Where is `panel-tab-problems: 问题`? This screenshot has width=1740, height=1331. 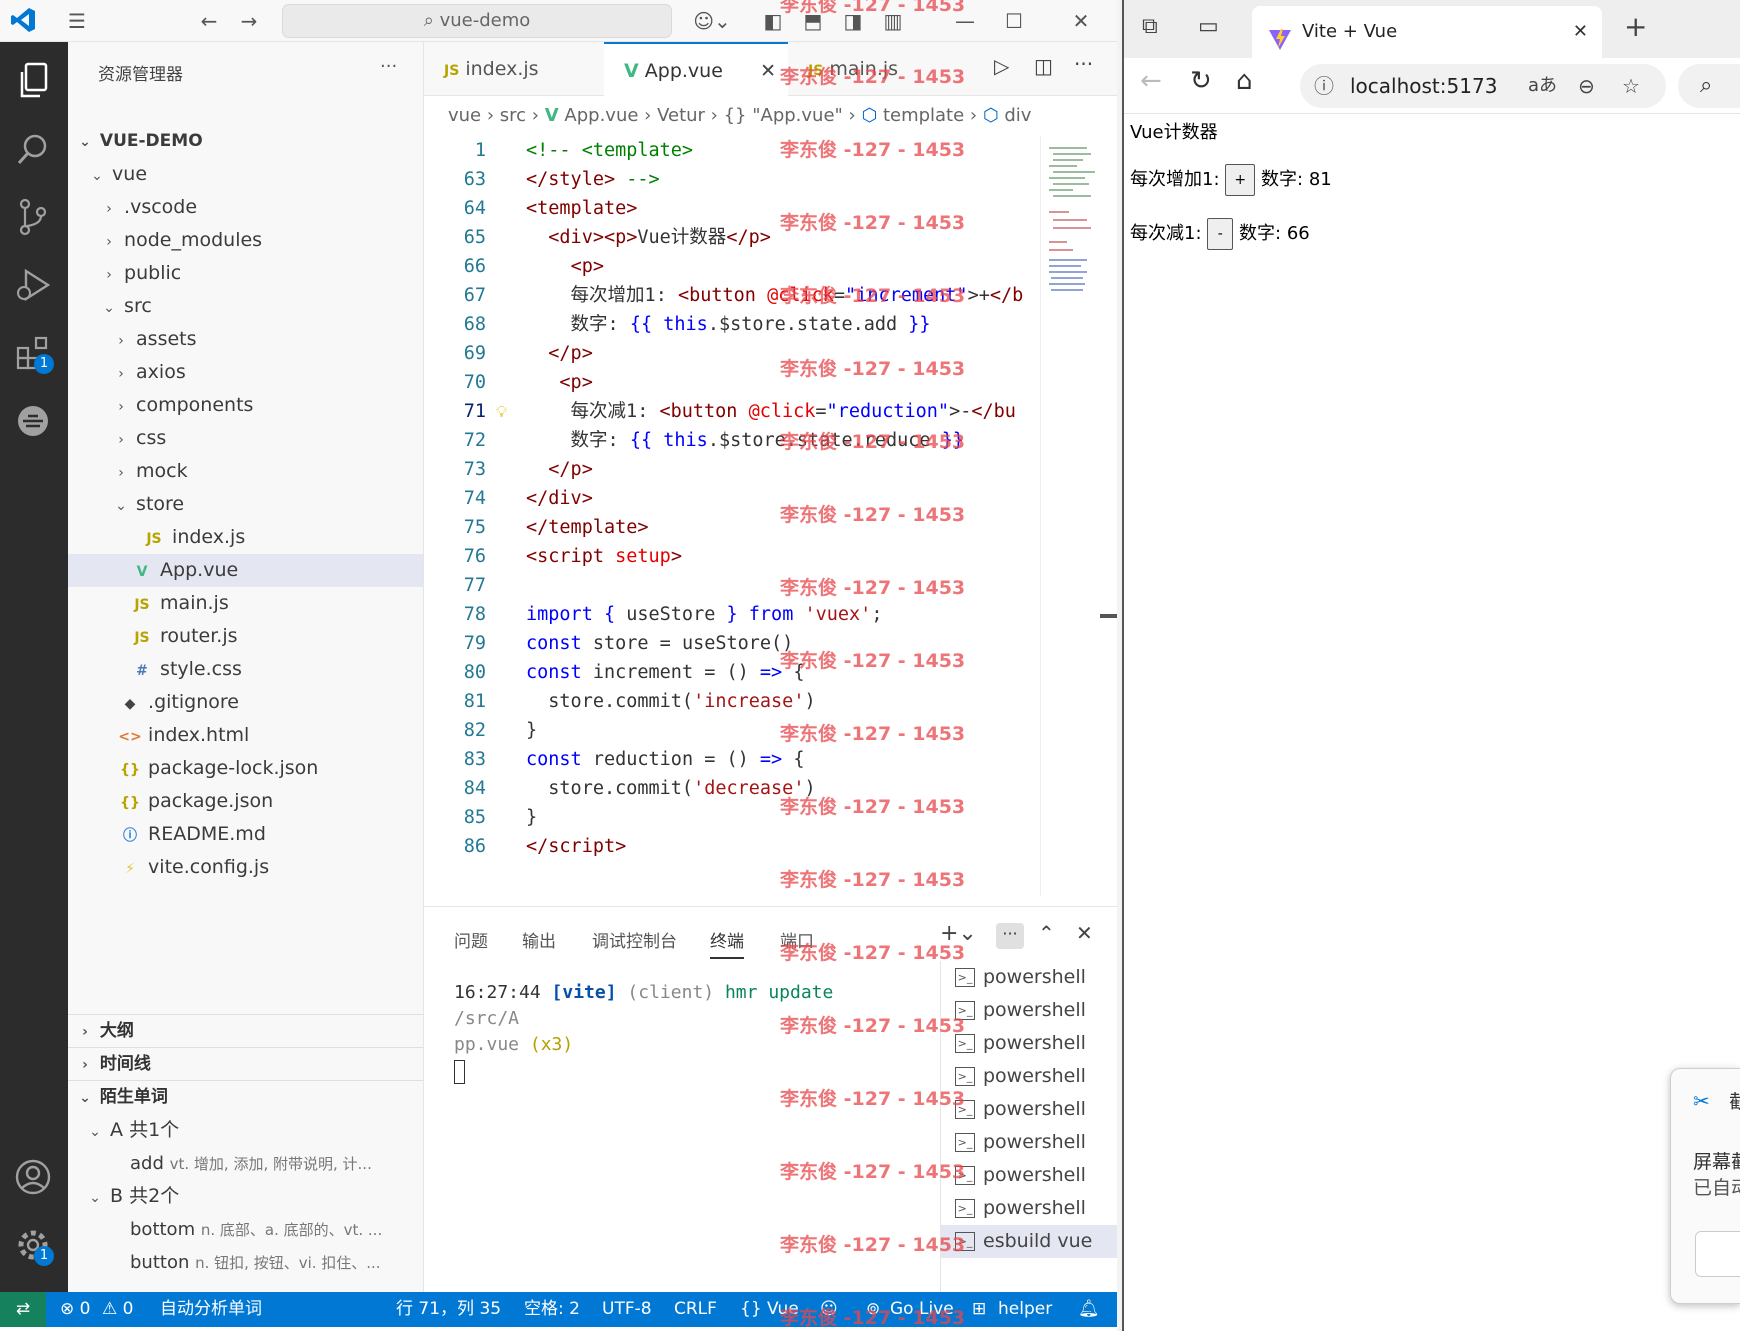
panel-tab-problems: 问题 is located at coordinates (471, 939).